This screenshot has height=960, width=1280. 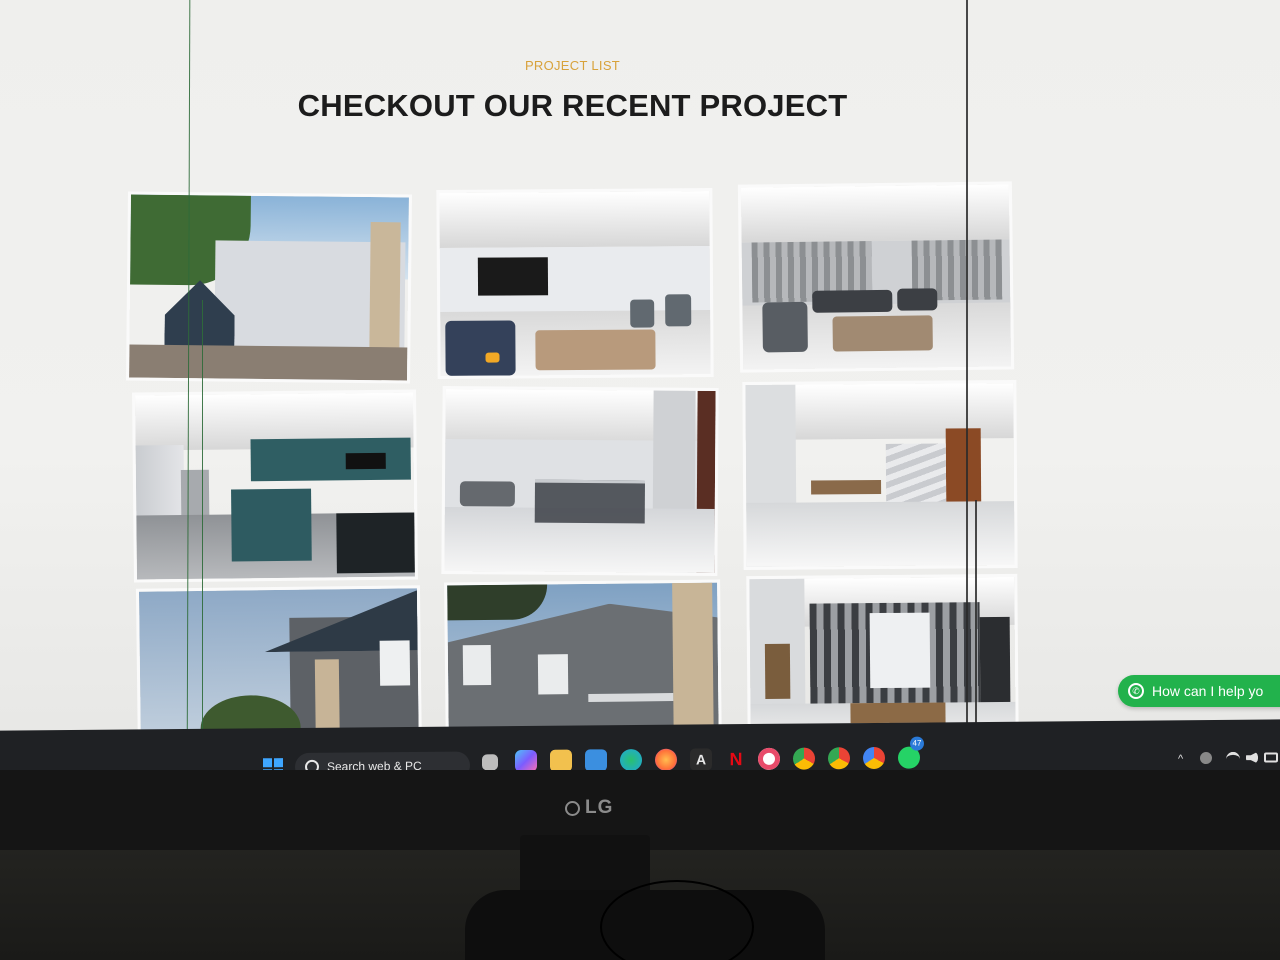 What do you see at coordinates (874, 758) in the screenshot?
I see `chrome-profile-e-icon` at bounding box center [874, 758].